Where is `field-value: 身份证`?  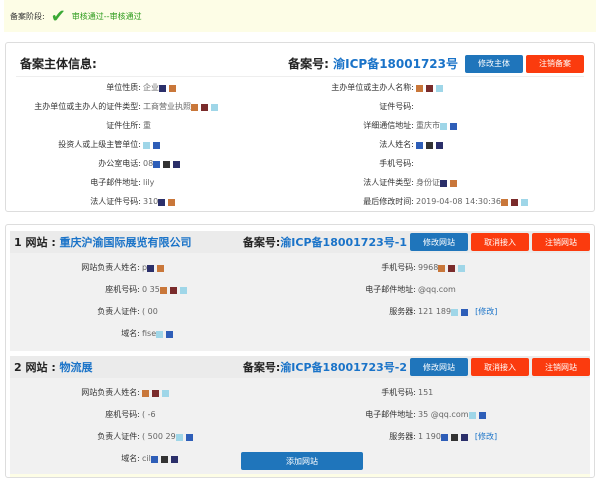
field-value: 身份证 is located at coordinates (437, 183).